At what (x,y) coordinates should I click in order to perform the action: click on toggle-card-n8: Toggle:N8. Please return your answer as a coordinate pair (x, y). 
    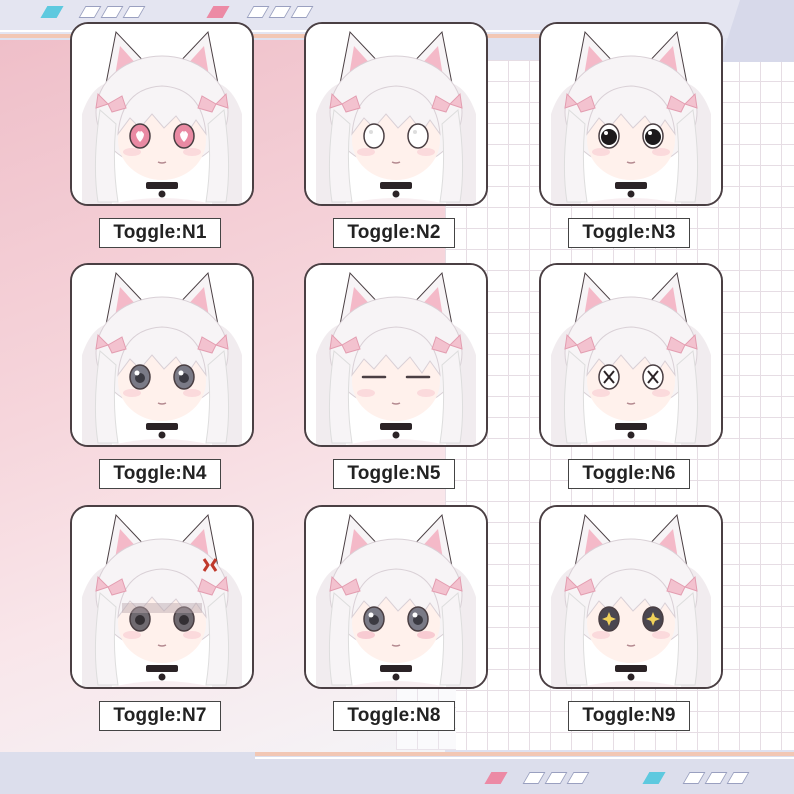
    Looking at the image, I should click on (396, 618).